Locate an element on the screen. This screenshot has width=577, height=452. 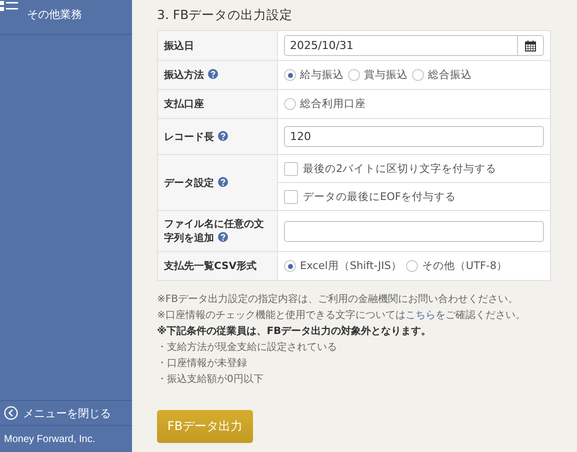
field-label: 振込日 is located at coordinates (179, 46).